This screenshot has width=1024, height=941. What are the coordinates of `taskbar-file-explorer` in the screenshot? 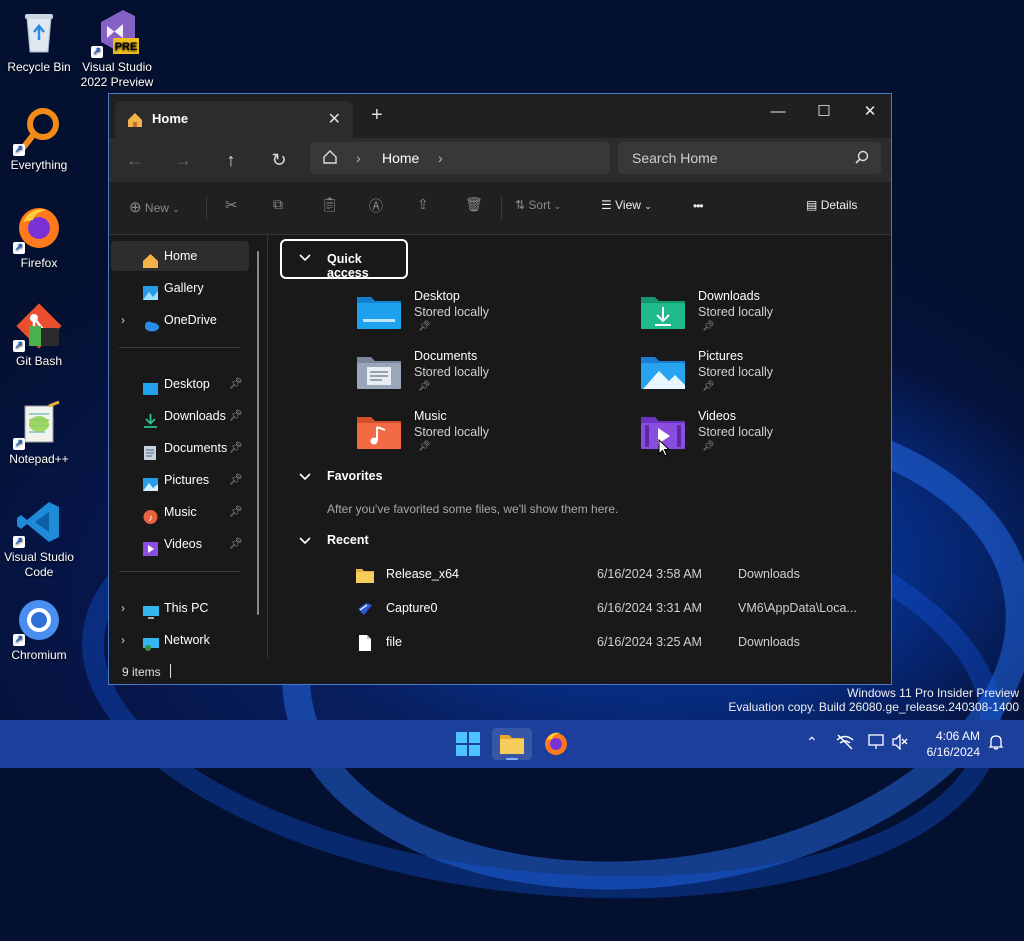 It's located at (512, 744).